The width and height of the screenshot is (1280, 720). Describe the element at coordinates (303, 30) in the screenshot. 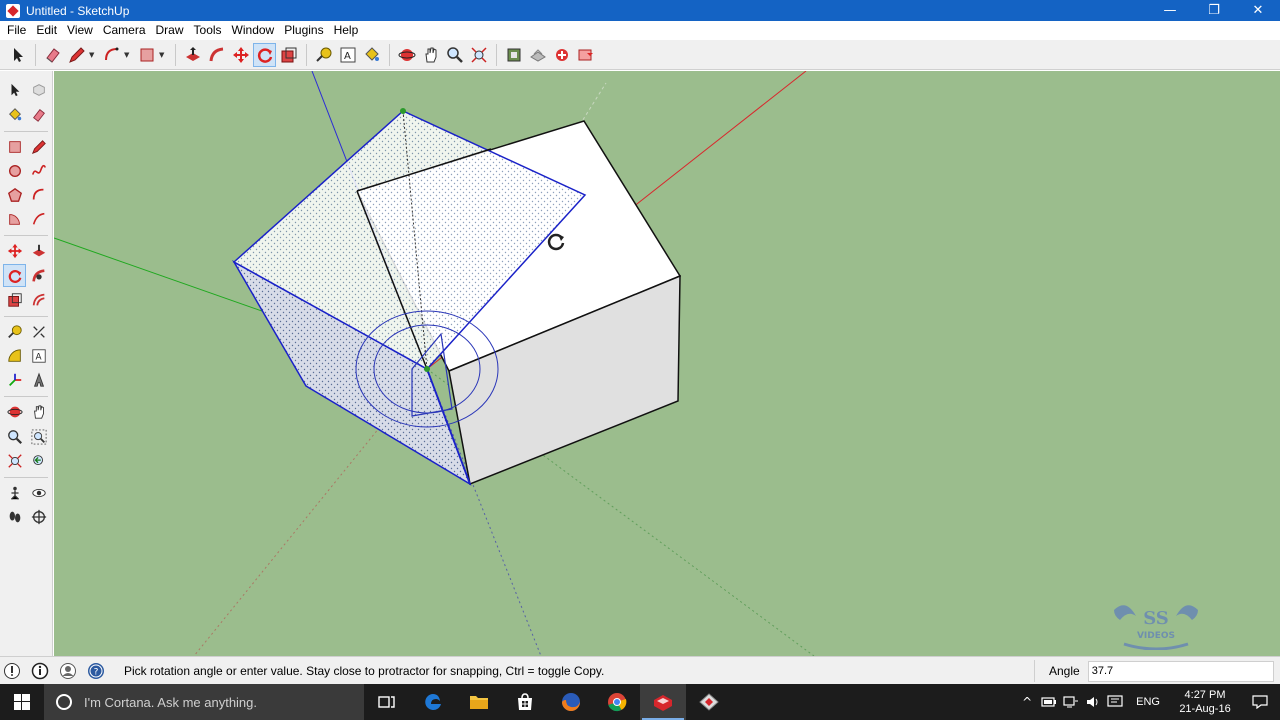

I see `menu-plugins: Plugins` at that location.